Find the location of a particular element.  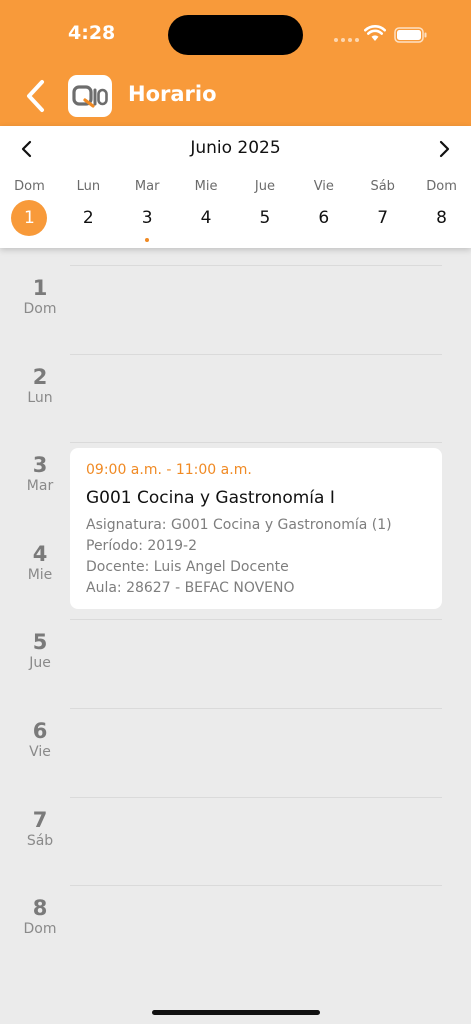

day-number-circle: 6 is located at coordinates (324, 218).